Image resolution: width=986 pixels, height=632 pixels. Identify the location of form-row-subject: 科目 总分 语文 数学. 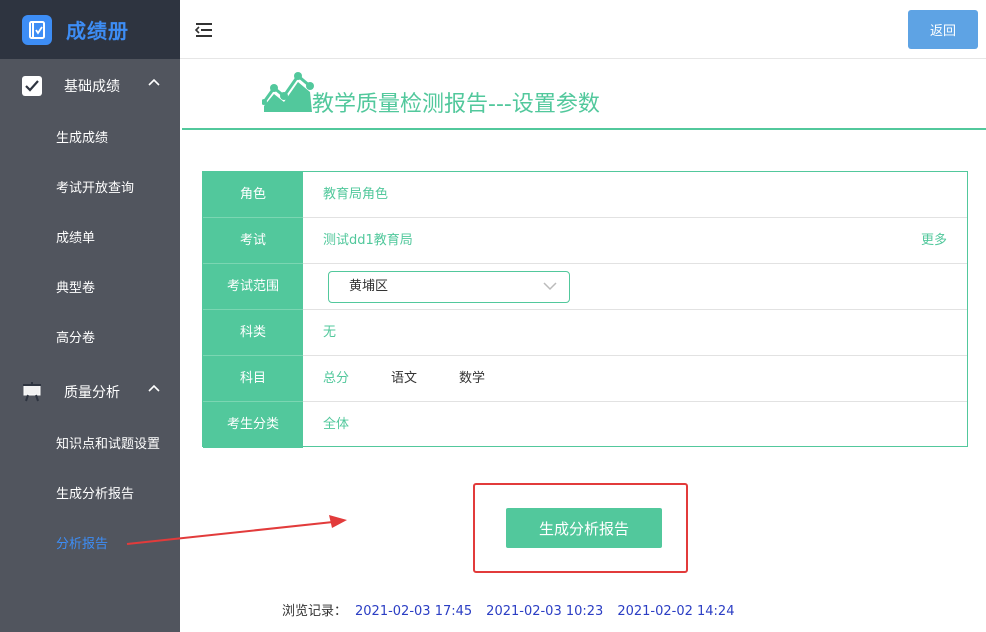
(585, 379).